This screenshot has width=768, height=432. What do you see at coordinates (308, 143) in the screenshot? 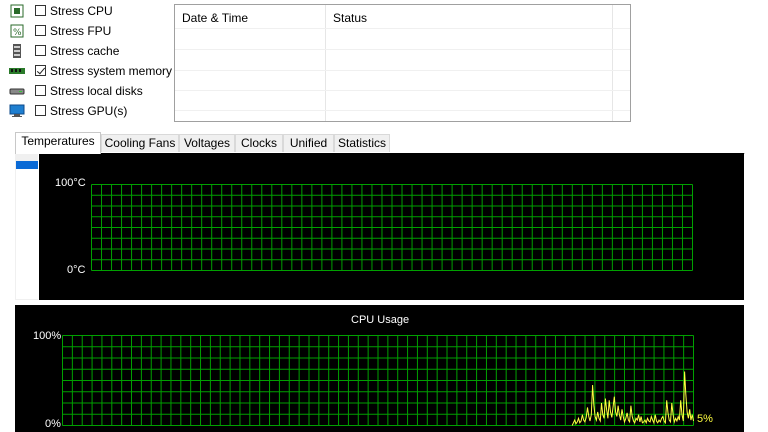
I see `tab-unified: Unified` at bounding box center [308, 143].